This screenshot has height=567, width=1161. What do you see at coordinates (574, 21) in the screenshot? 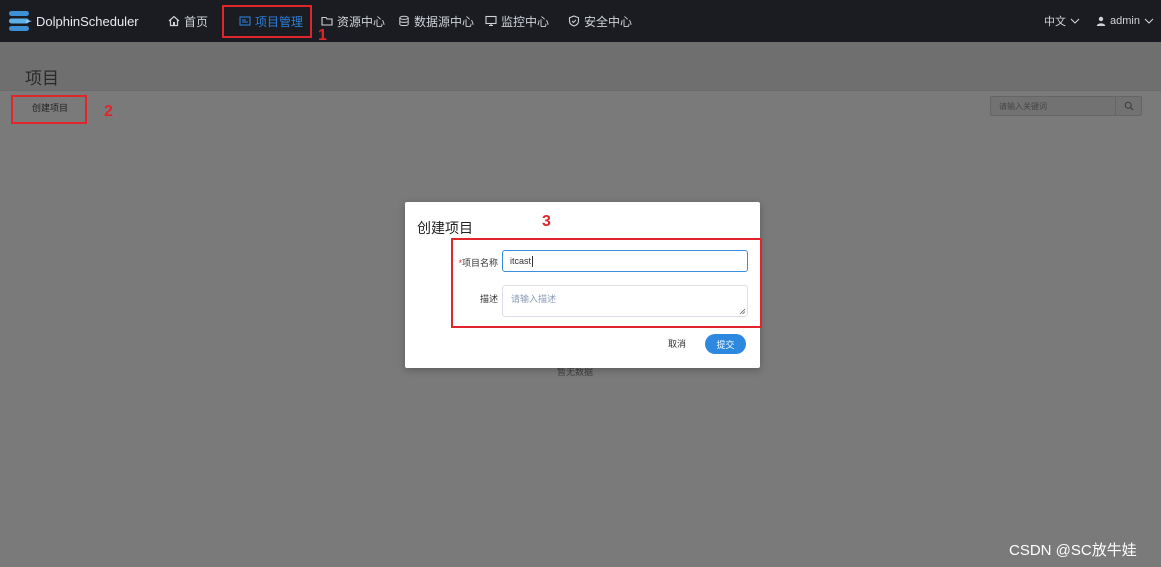
I see `shield-icon` at bounding box center [574, 21].